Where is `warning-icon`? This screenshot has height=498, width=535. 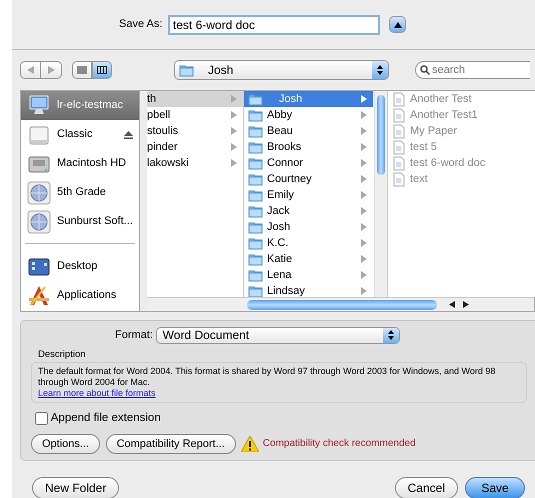 warning-icon is located at coordinates (250, 444).